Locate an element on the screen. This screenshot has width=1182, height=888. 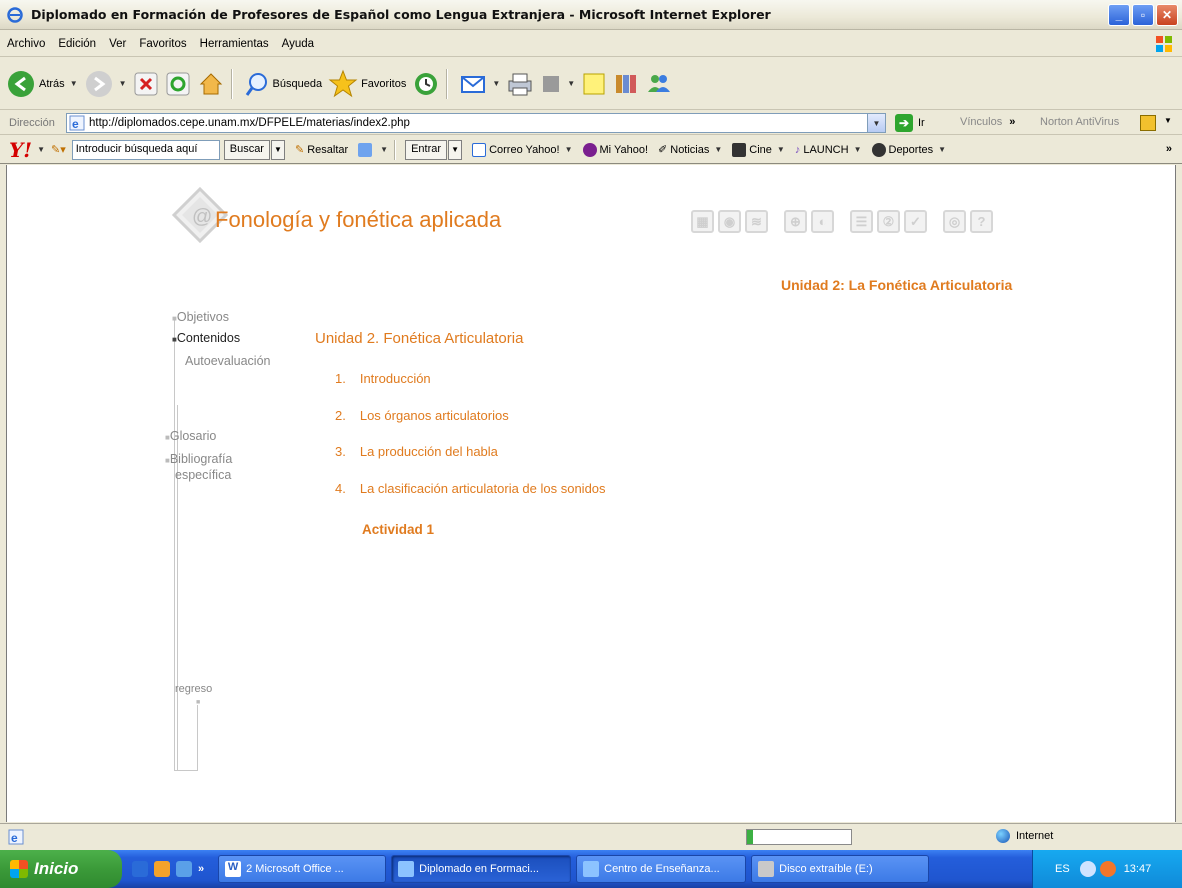
correo-label: Correo Yahoo! is located at coordinates (524, 149).